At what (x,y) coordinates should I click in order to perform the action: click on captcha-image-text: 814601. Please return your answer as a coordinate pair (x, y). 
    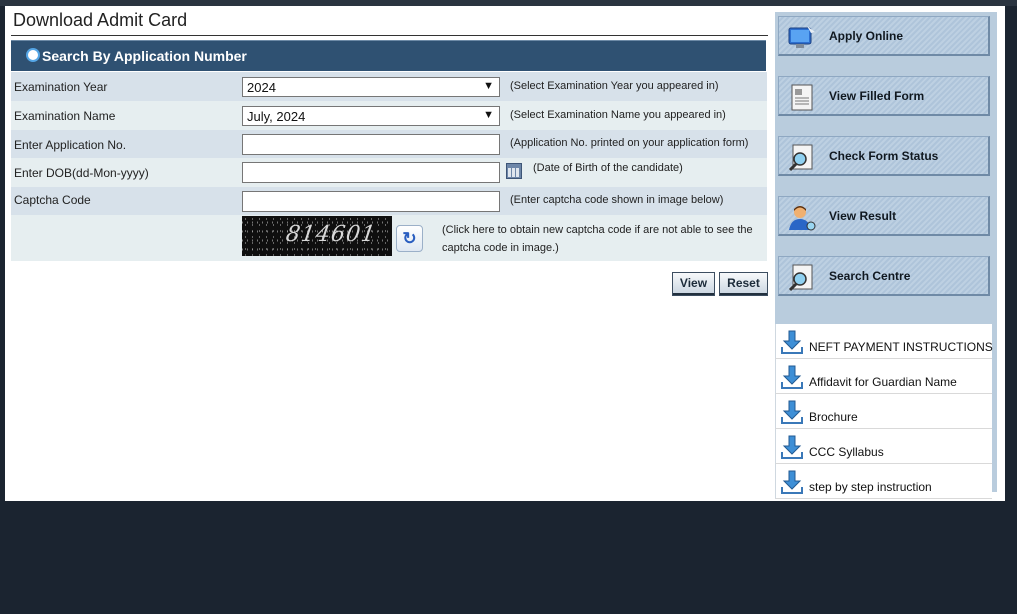
    Looking at the image, I should click on (331, 234).